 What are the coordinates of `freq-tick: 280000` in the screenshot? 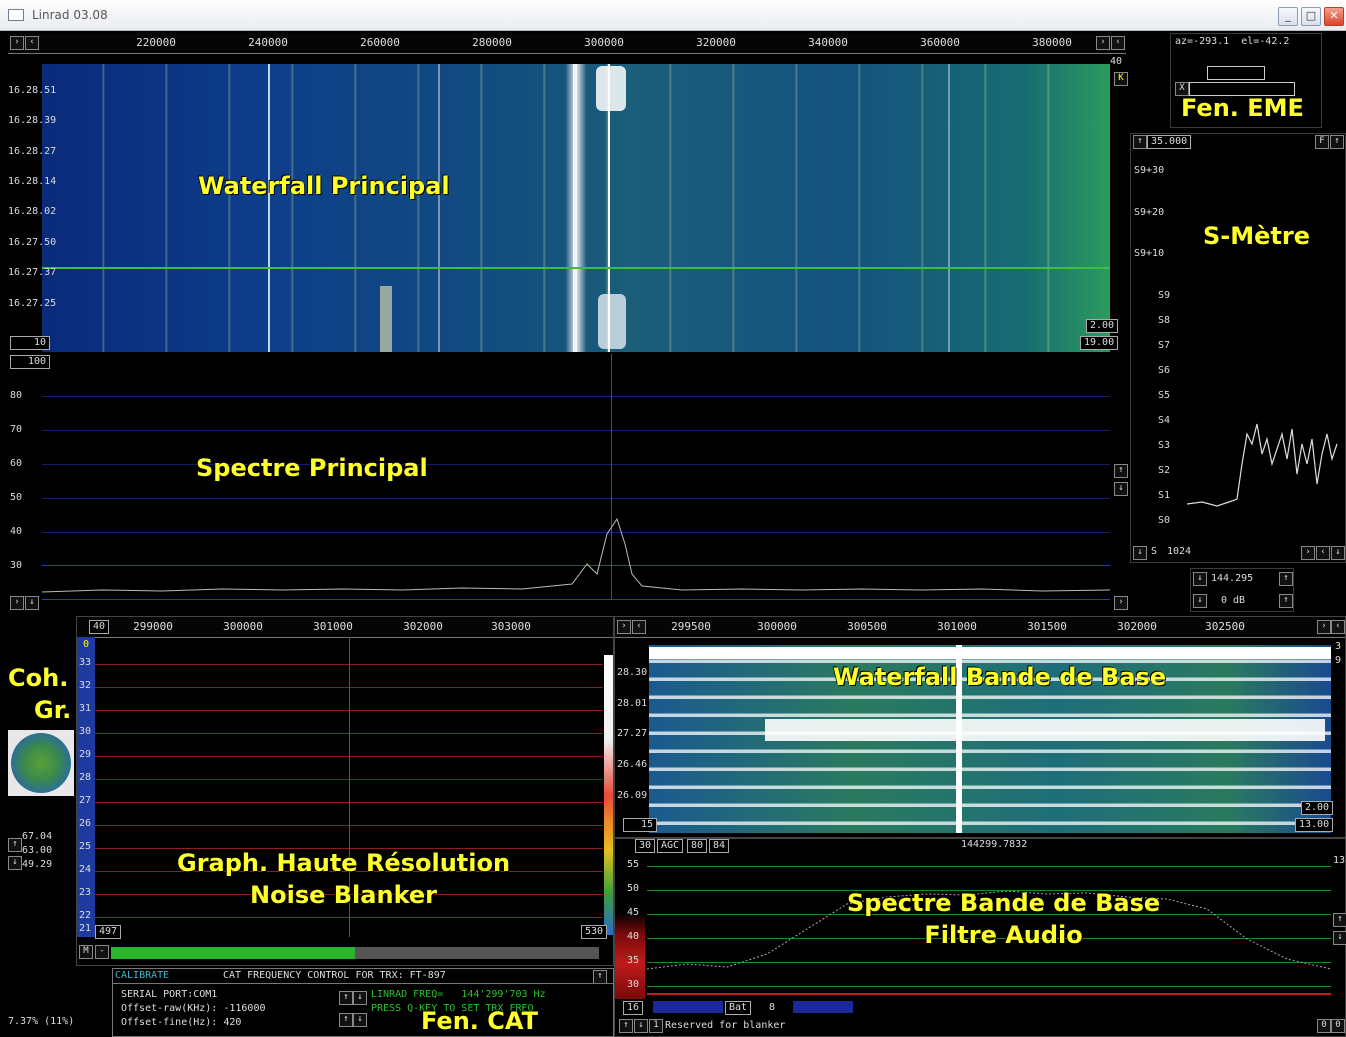 It's located at (492, 42).